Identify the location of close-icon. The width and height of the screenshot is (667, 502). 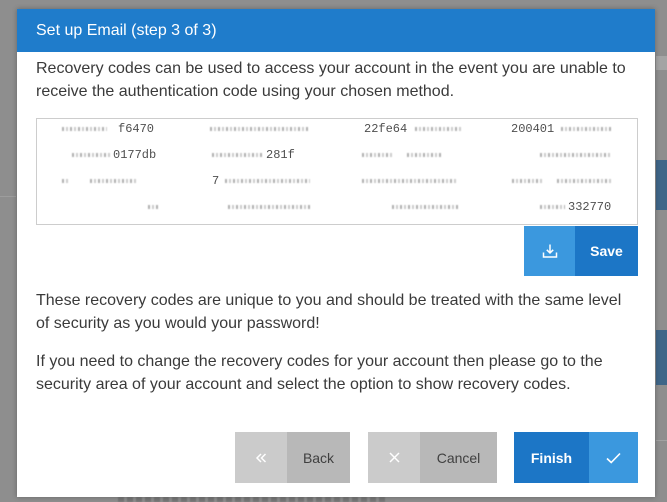
(394, 457).